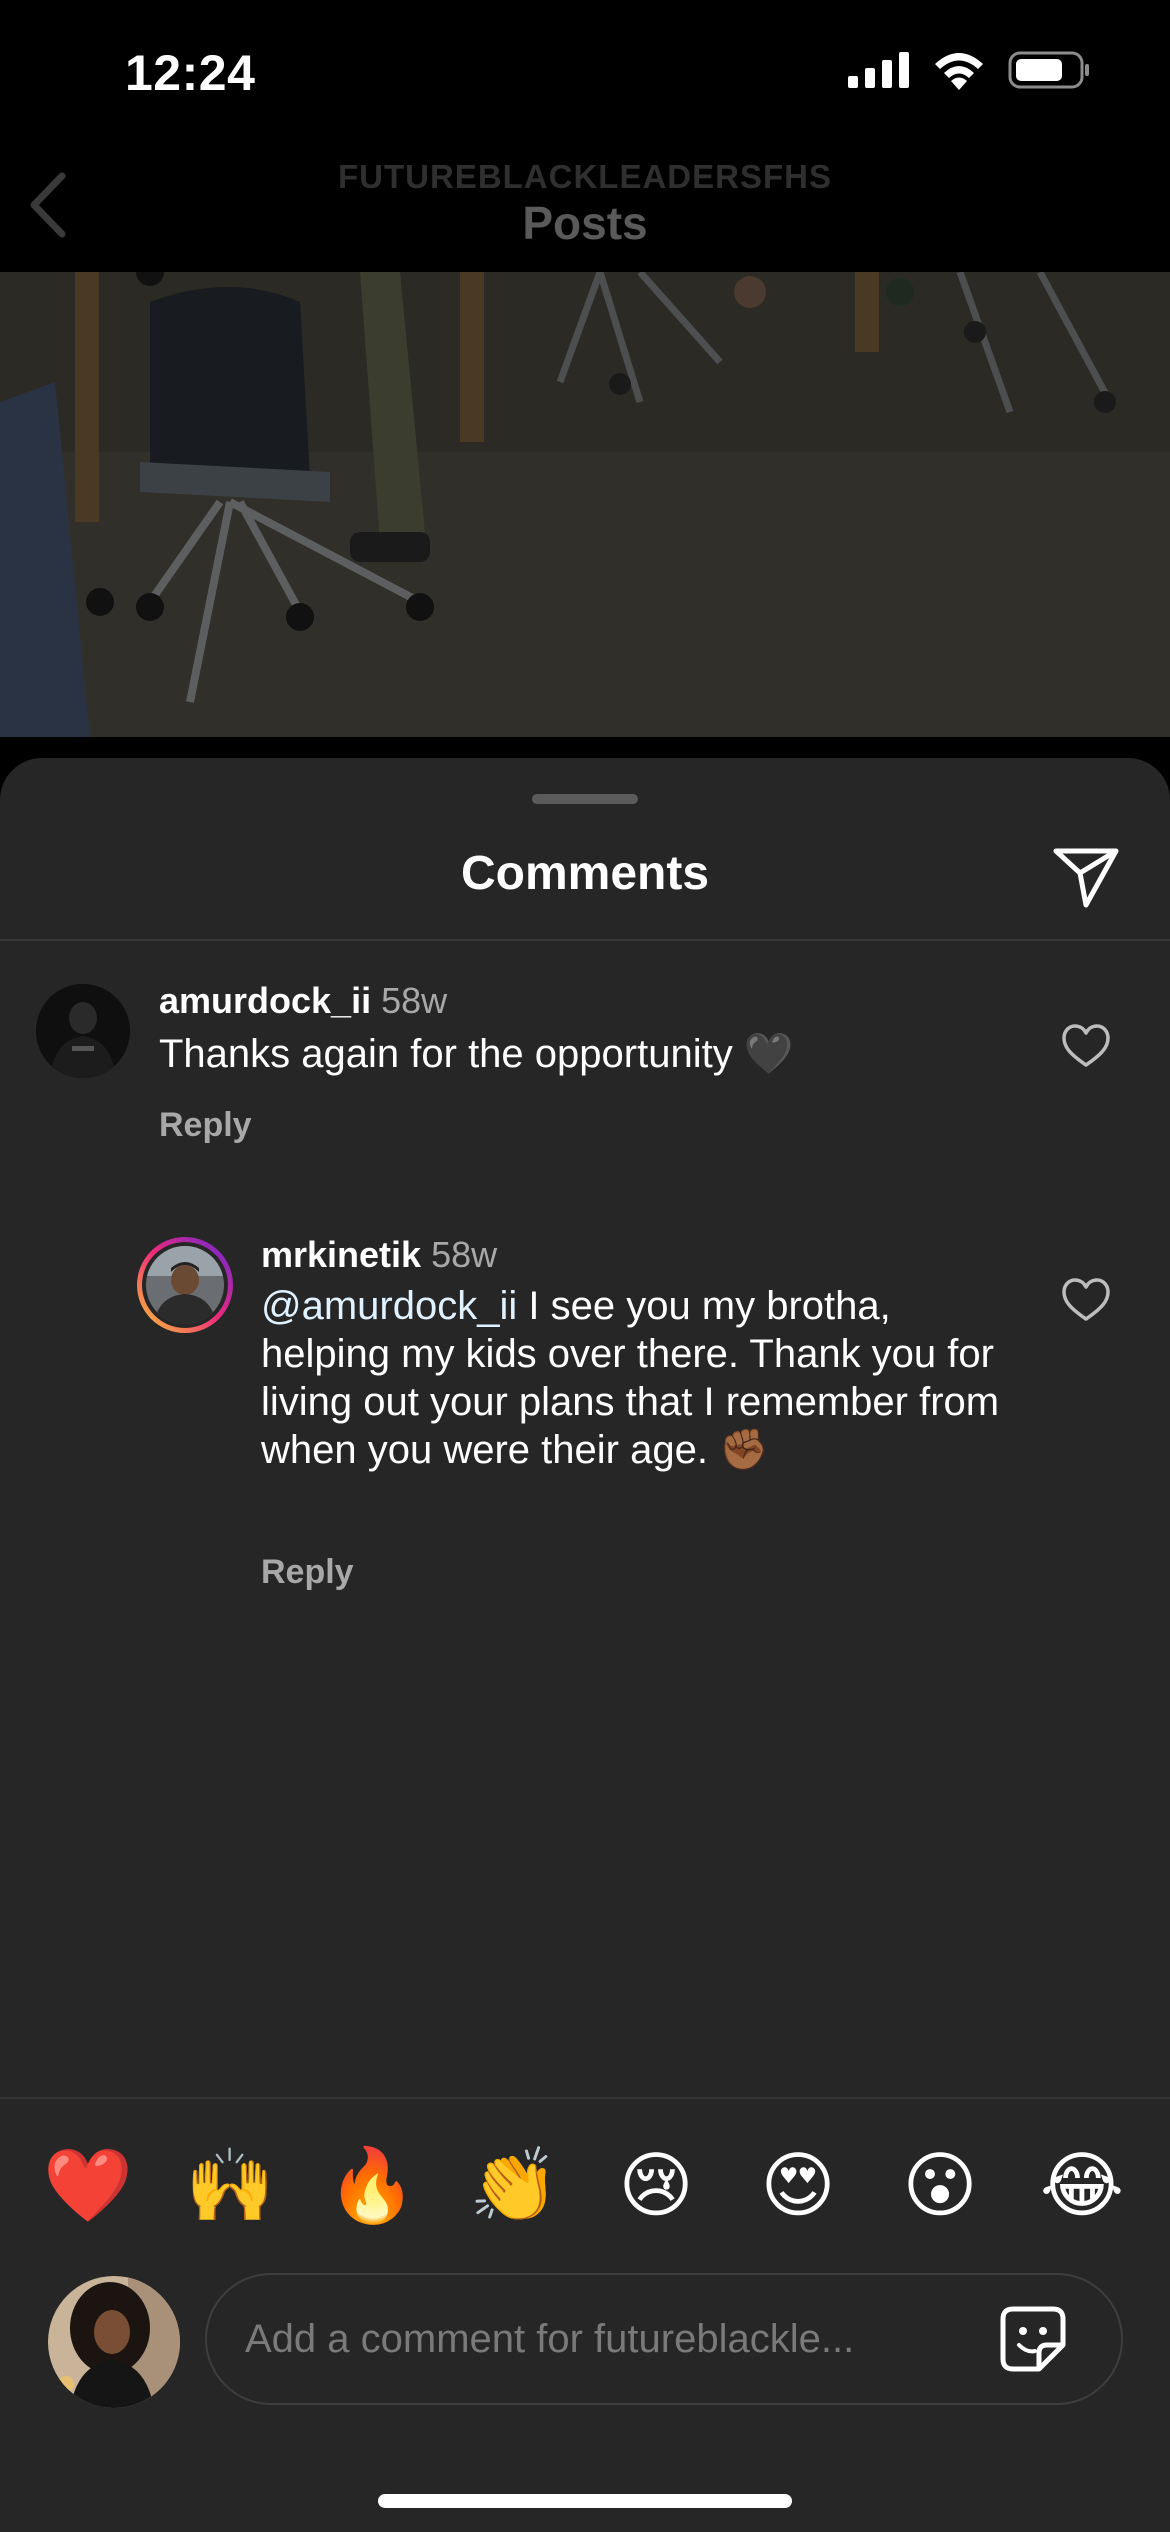 This screenshot has height=2532, width=1170. What do you see at coordinates (190, 73) in the screenshot?
I see `status-time: 12:24` at bounding box center [190, 73].